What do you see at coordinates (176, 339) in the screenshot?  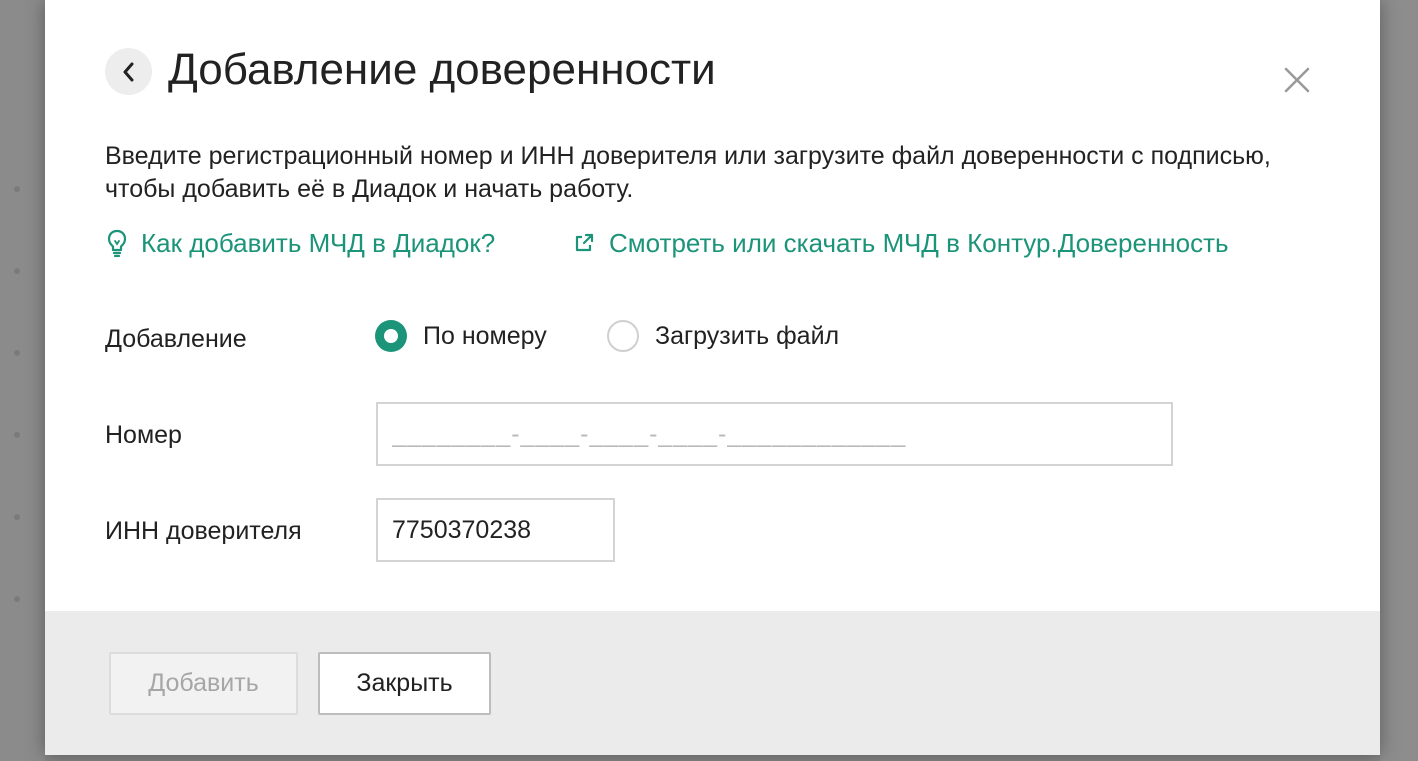 I see `add-mode-label: Добавление` at bounding box center [176, 339].